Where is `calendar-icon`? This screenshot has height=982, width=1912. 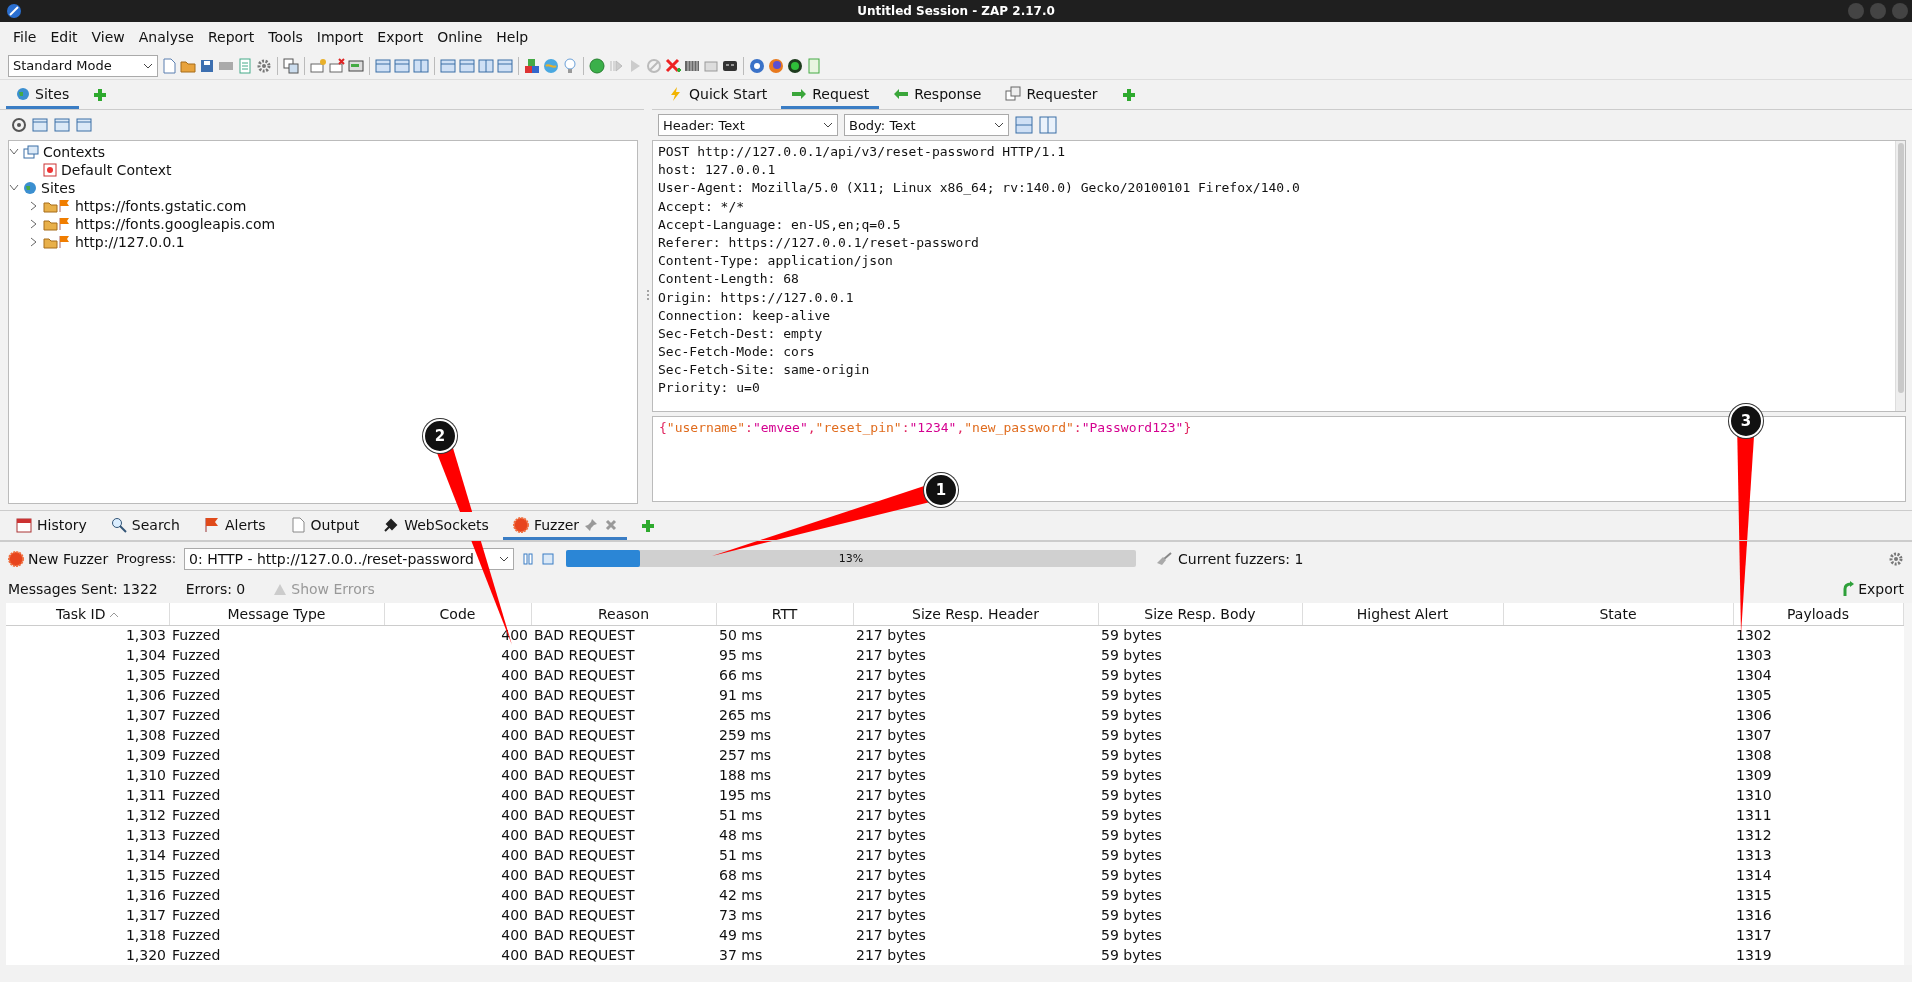
calendar-icon is located at coordinates (24, 524).